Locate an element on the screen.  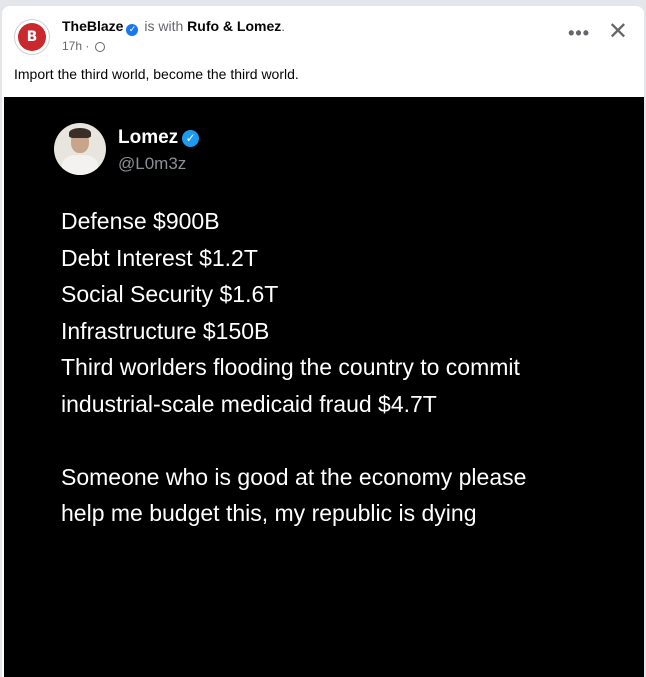
period-text: . is located at coordinates (283, 26).